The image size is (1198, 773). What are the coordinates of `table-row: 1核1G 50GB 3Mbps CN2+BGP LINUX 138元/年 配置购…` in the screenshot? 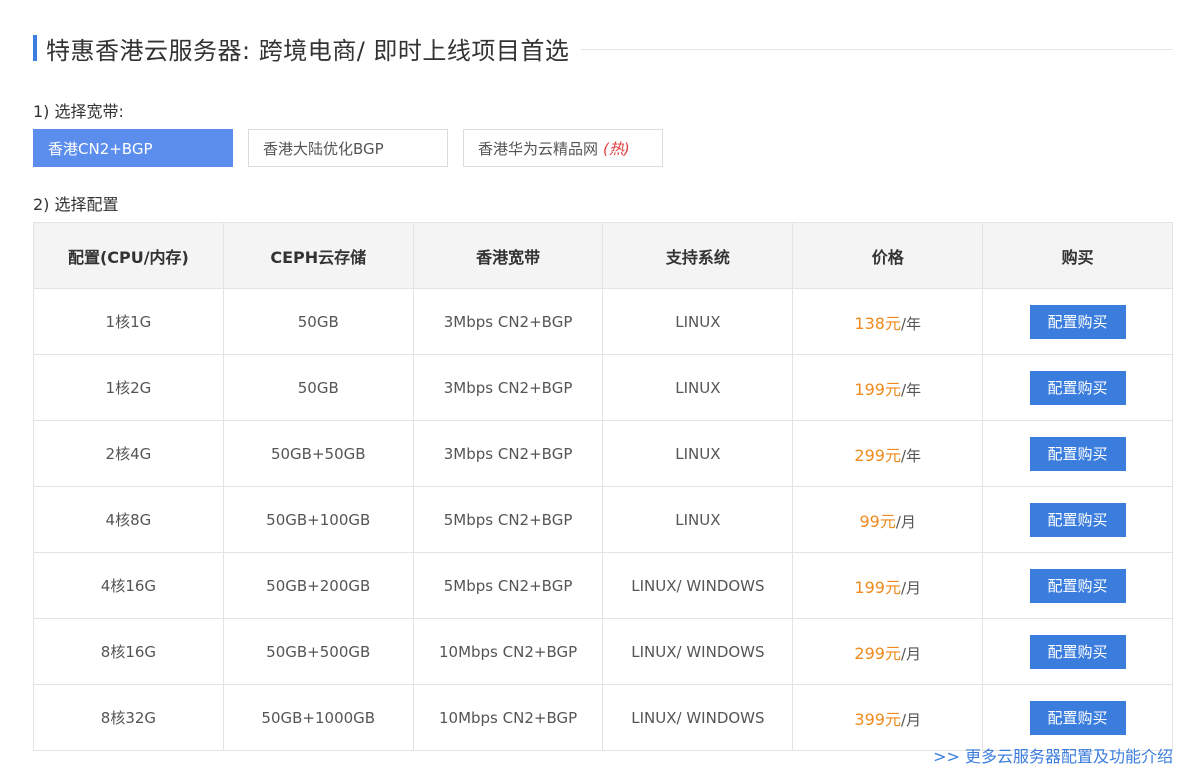 It's located at (603, 321).